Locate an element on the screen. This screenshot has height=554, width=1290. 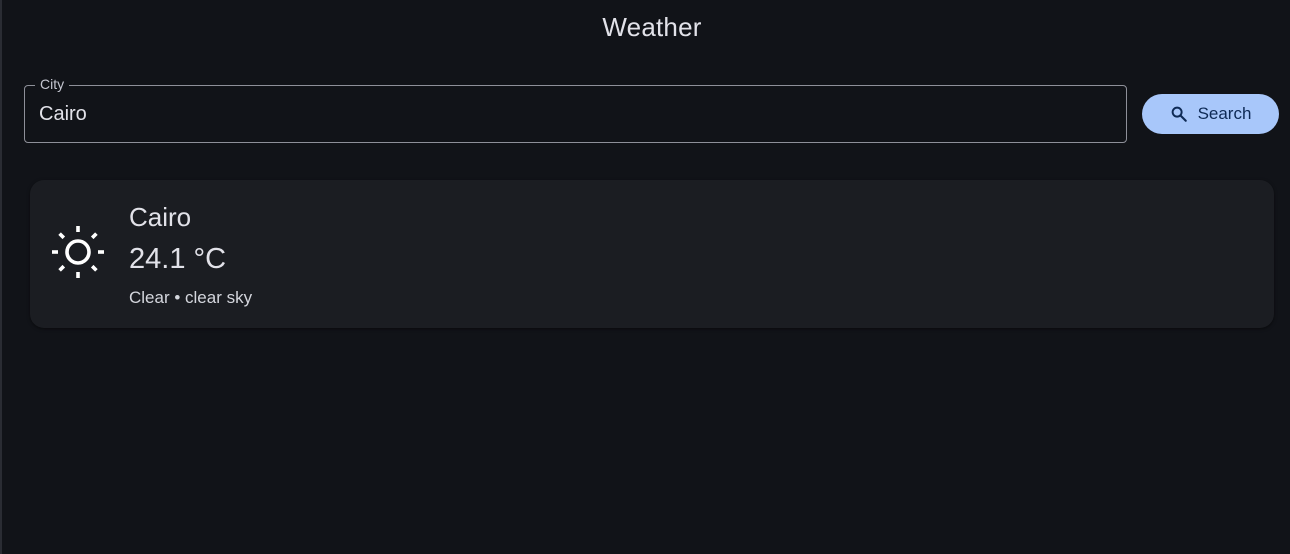
city-name: Cairo is located at coordinates (160, 217).